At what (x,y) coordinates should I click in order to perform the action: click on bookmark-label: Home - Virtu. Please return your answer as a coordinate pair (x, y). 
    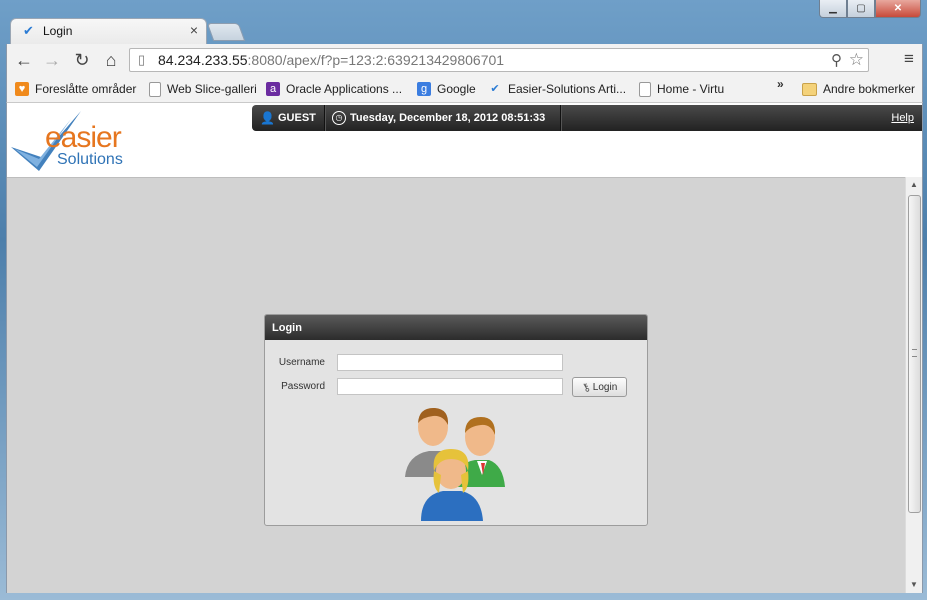
    Looking at the image, I should click on (691, 89).